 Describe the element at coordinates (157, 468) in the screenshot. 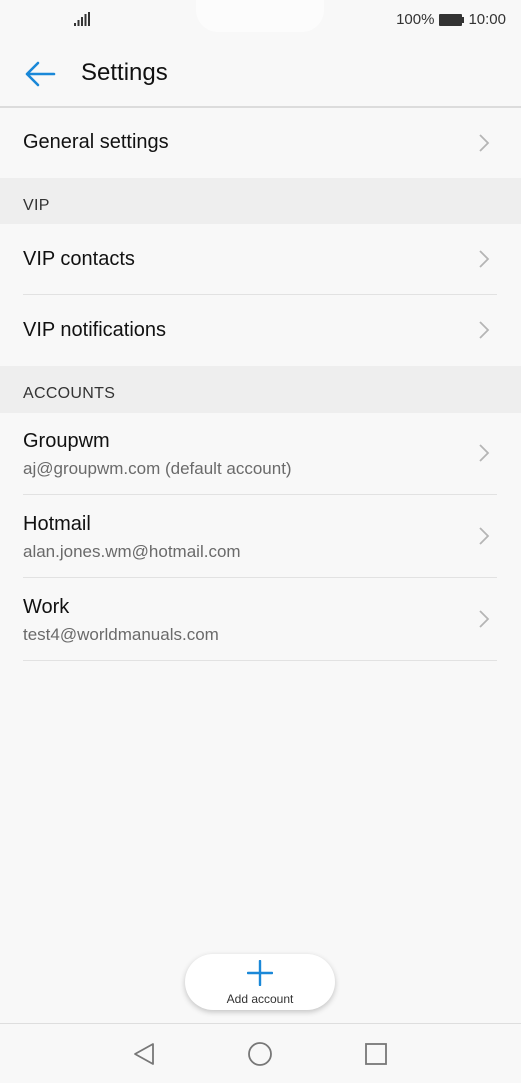

I see `account-email: aj@groupwm.com (default account)` at that location.